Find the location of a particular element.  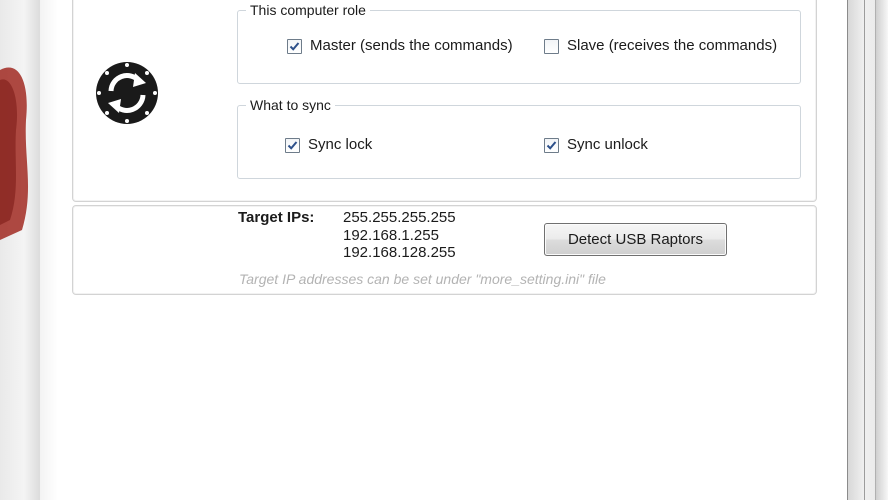

slave-checkbox: Slave (receives the commands) is located at coordinates (660, 46).